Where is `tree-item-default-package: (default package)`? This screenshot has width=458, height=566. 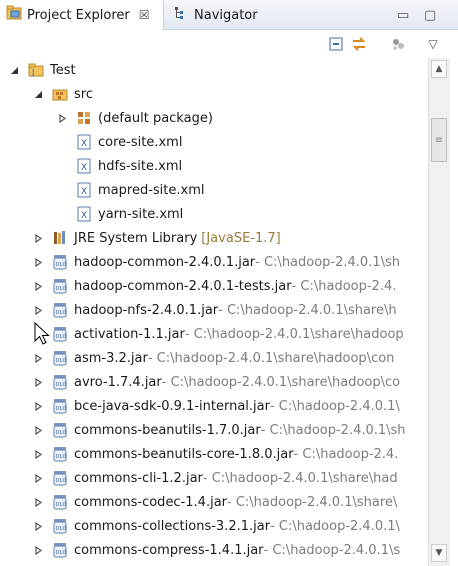
tree-item-default-package: (default package) is located at coordinates (213, 118).